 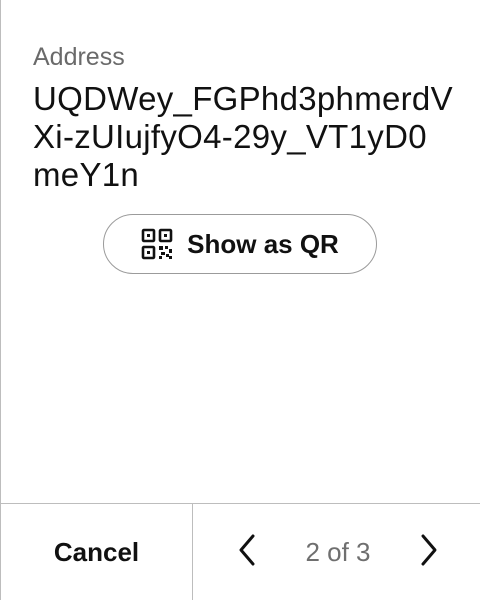 I want to click on cancel-label: Cancel, so click(x=96, y=551).